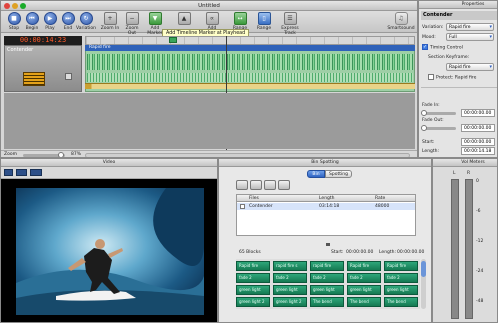  What do you see at coordinates (290, 266) in the screenshot?
I see `block-tile: rapid fire s` at bounding box center [290, 266].